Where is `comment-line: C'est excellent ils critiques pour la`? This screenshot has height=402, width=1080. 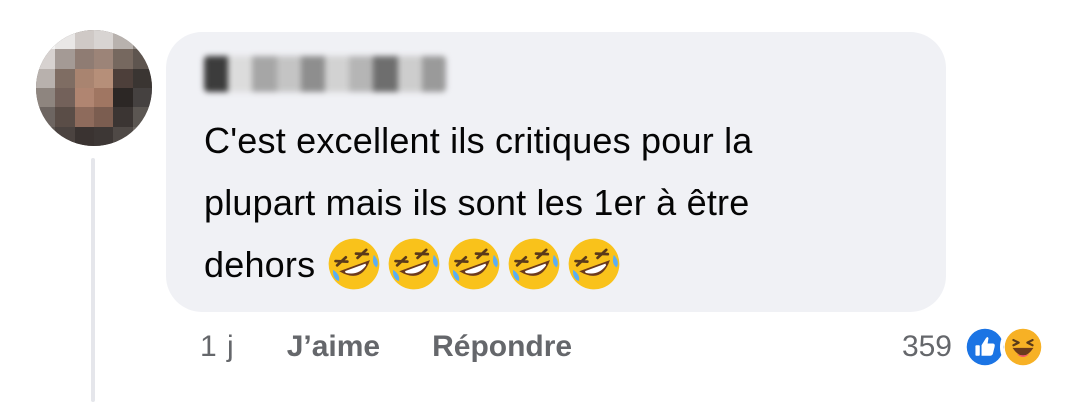 comment-line: C'est excellent ils critiques pour la is located at coordinates (478, 140).